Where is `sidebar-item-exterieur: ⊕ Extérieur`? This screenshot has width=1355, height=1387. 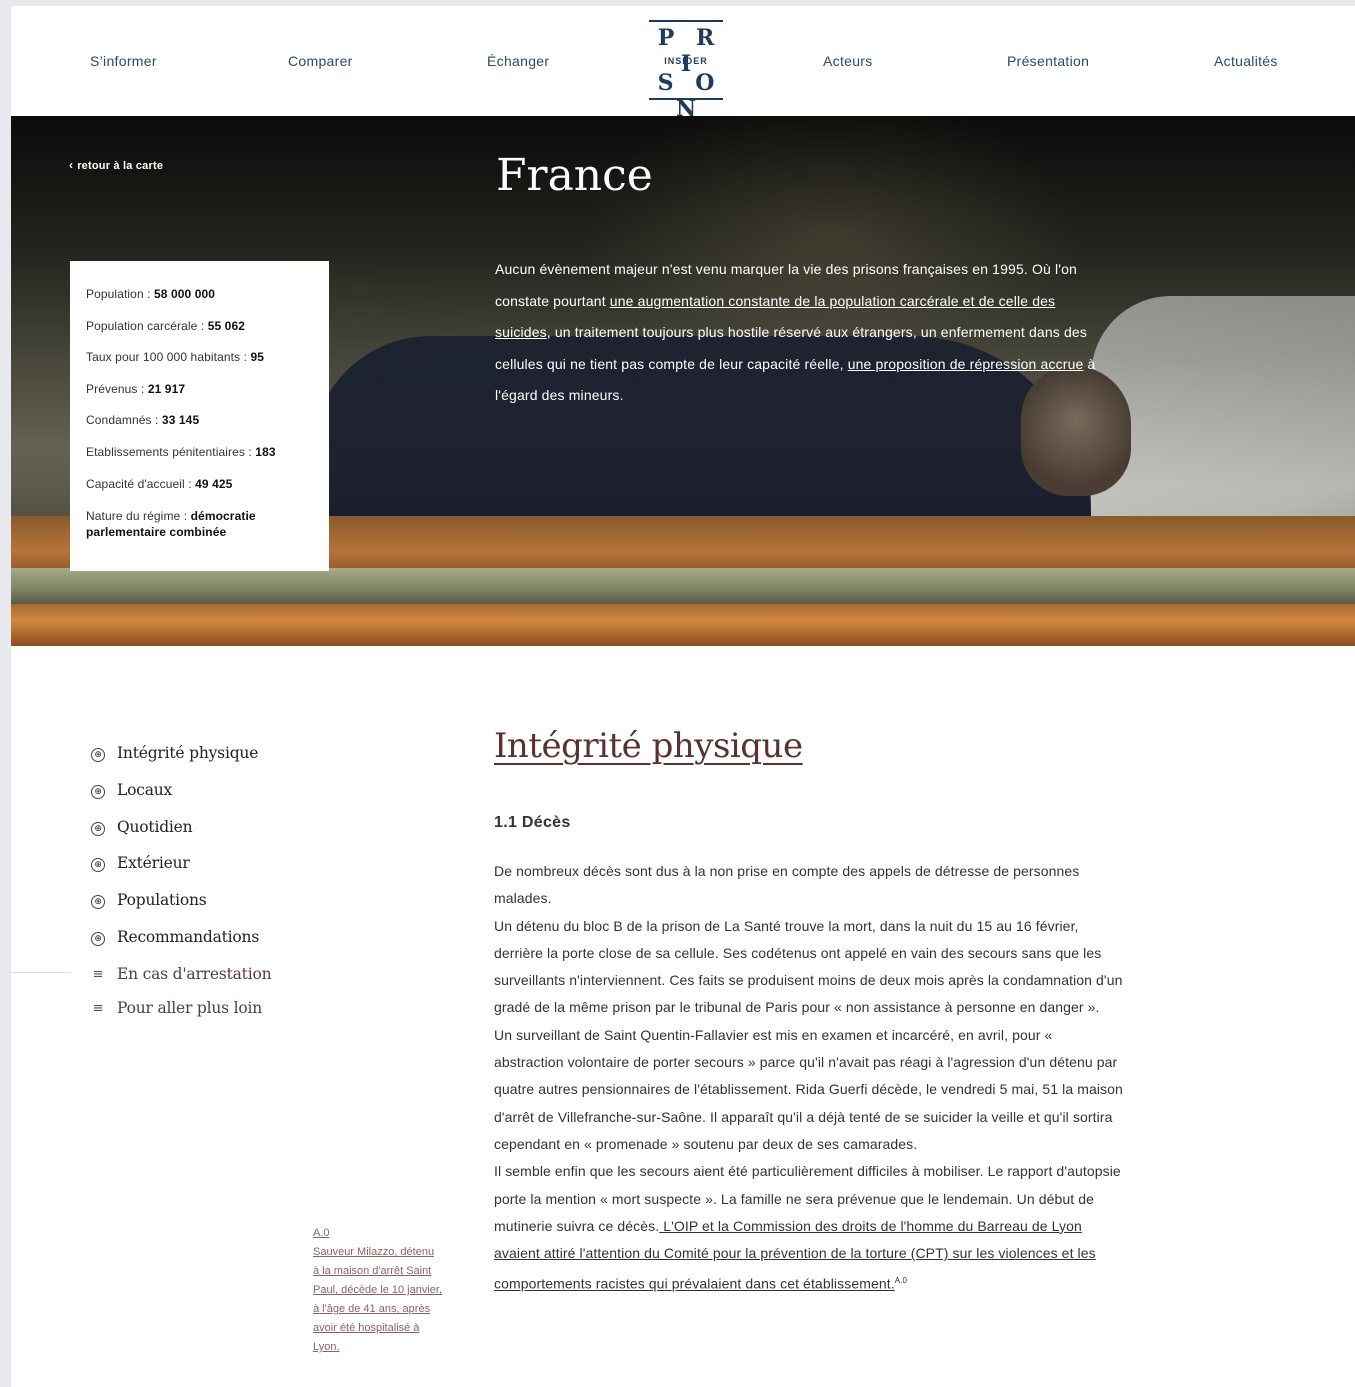 sidebar-item-exterieur: ⊕ Extérieur is located at coordinates (140, 863).